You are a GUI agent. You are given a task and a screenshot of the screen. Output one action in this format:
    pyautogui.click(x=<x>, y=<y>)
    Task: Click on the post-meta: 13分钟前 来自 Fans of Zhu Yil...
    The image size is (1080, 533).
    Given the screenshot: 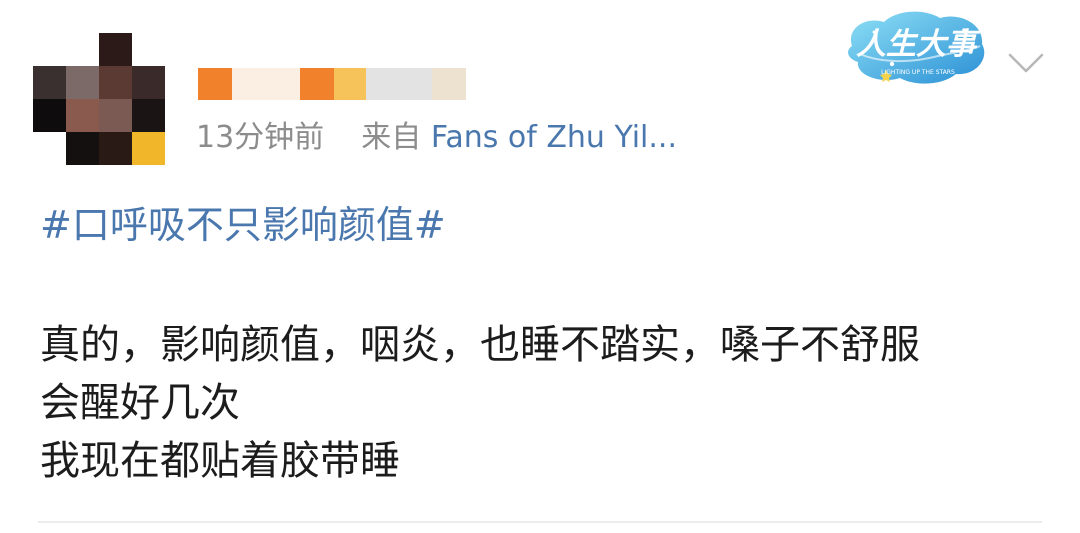 What is the action you would take?
    pyautogui.click(x=436, y=134)
    